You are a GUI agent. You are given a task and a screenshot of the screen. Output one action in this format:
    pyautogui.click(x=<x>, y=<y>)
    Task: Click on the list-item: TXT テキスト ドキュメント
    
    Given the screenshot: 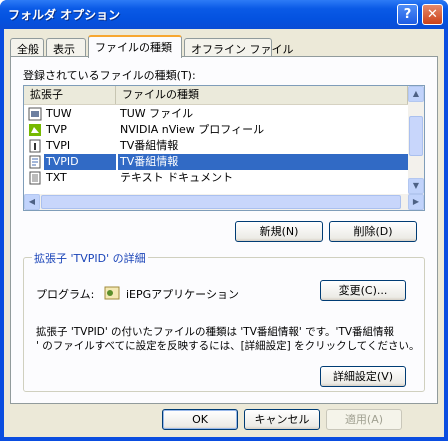 What is the action you would take?
    pyautogui.click(x=216, y=178)
    